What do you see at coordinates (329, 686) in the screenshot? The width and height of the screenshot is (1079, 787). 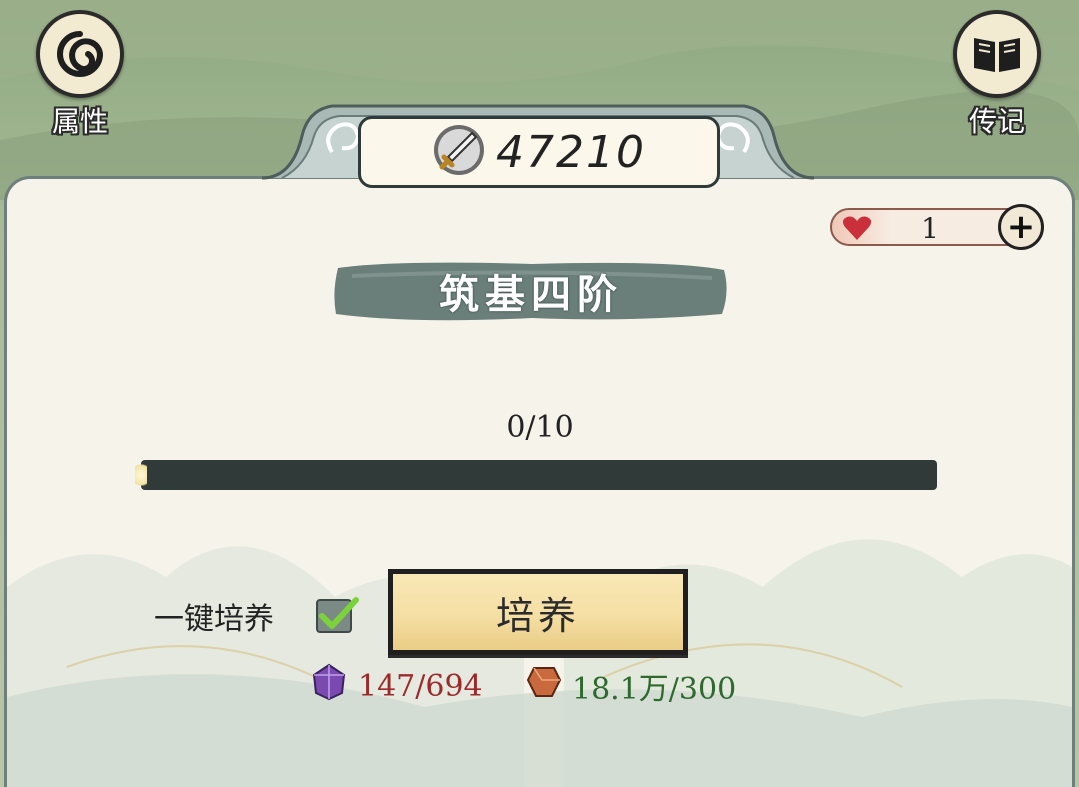 I see `purple-crystal-icon` at bounding box center [329, 686].